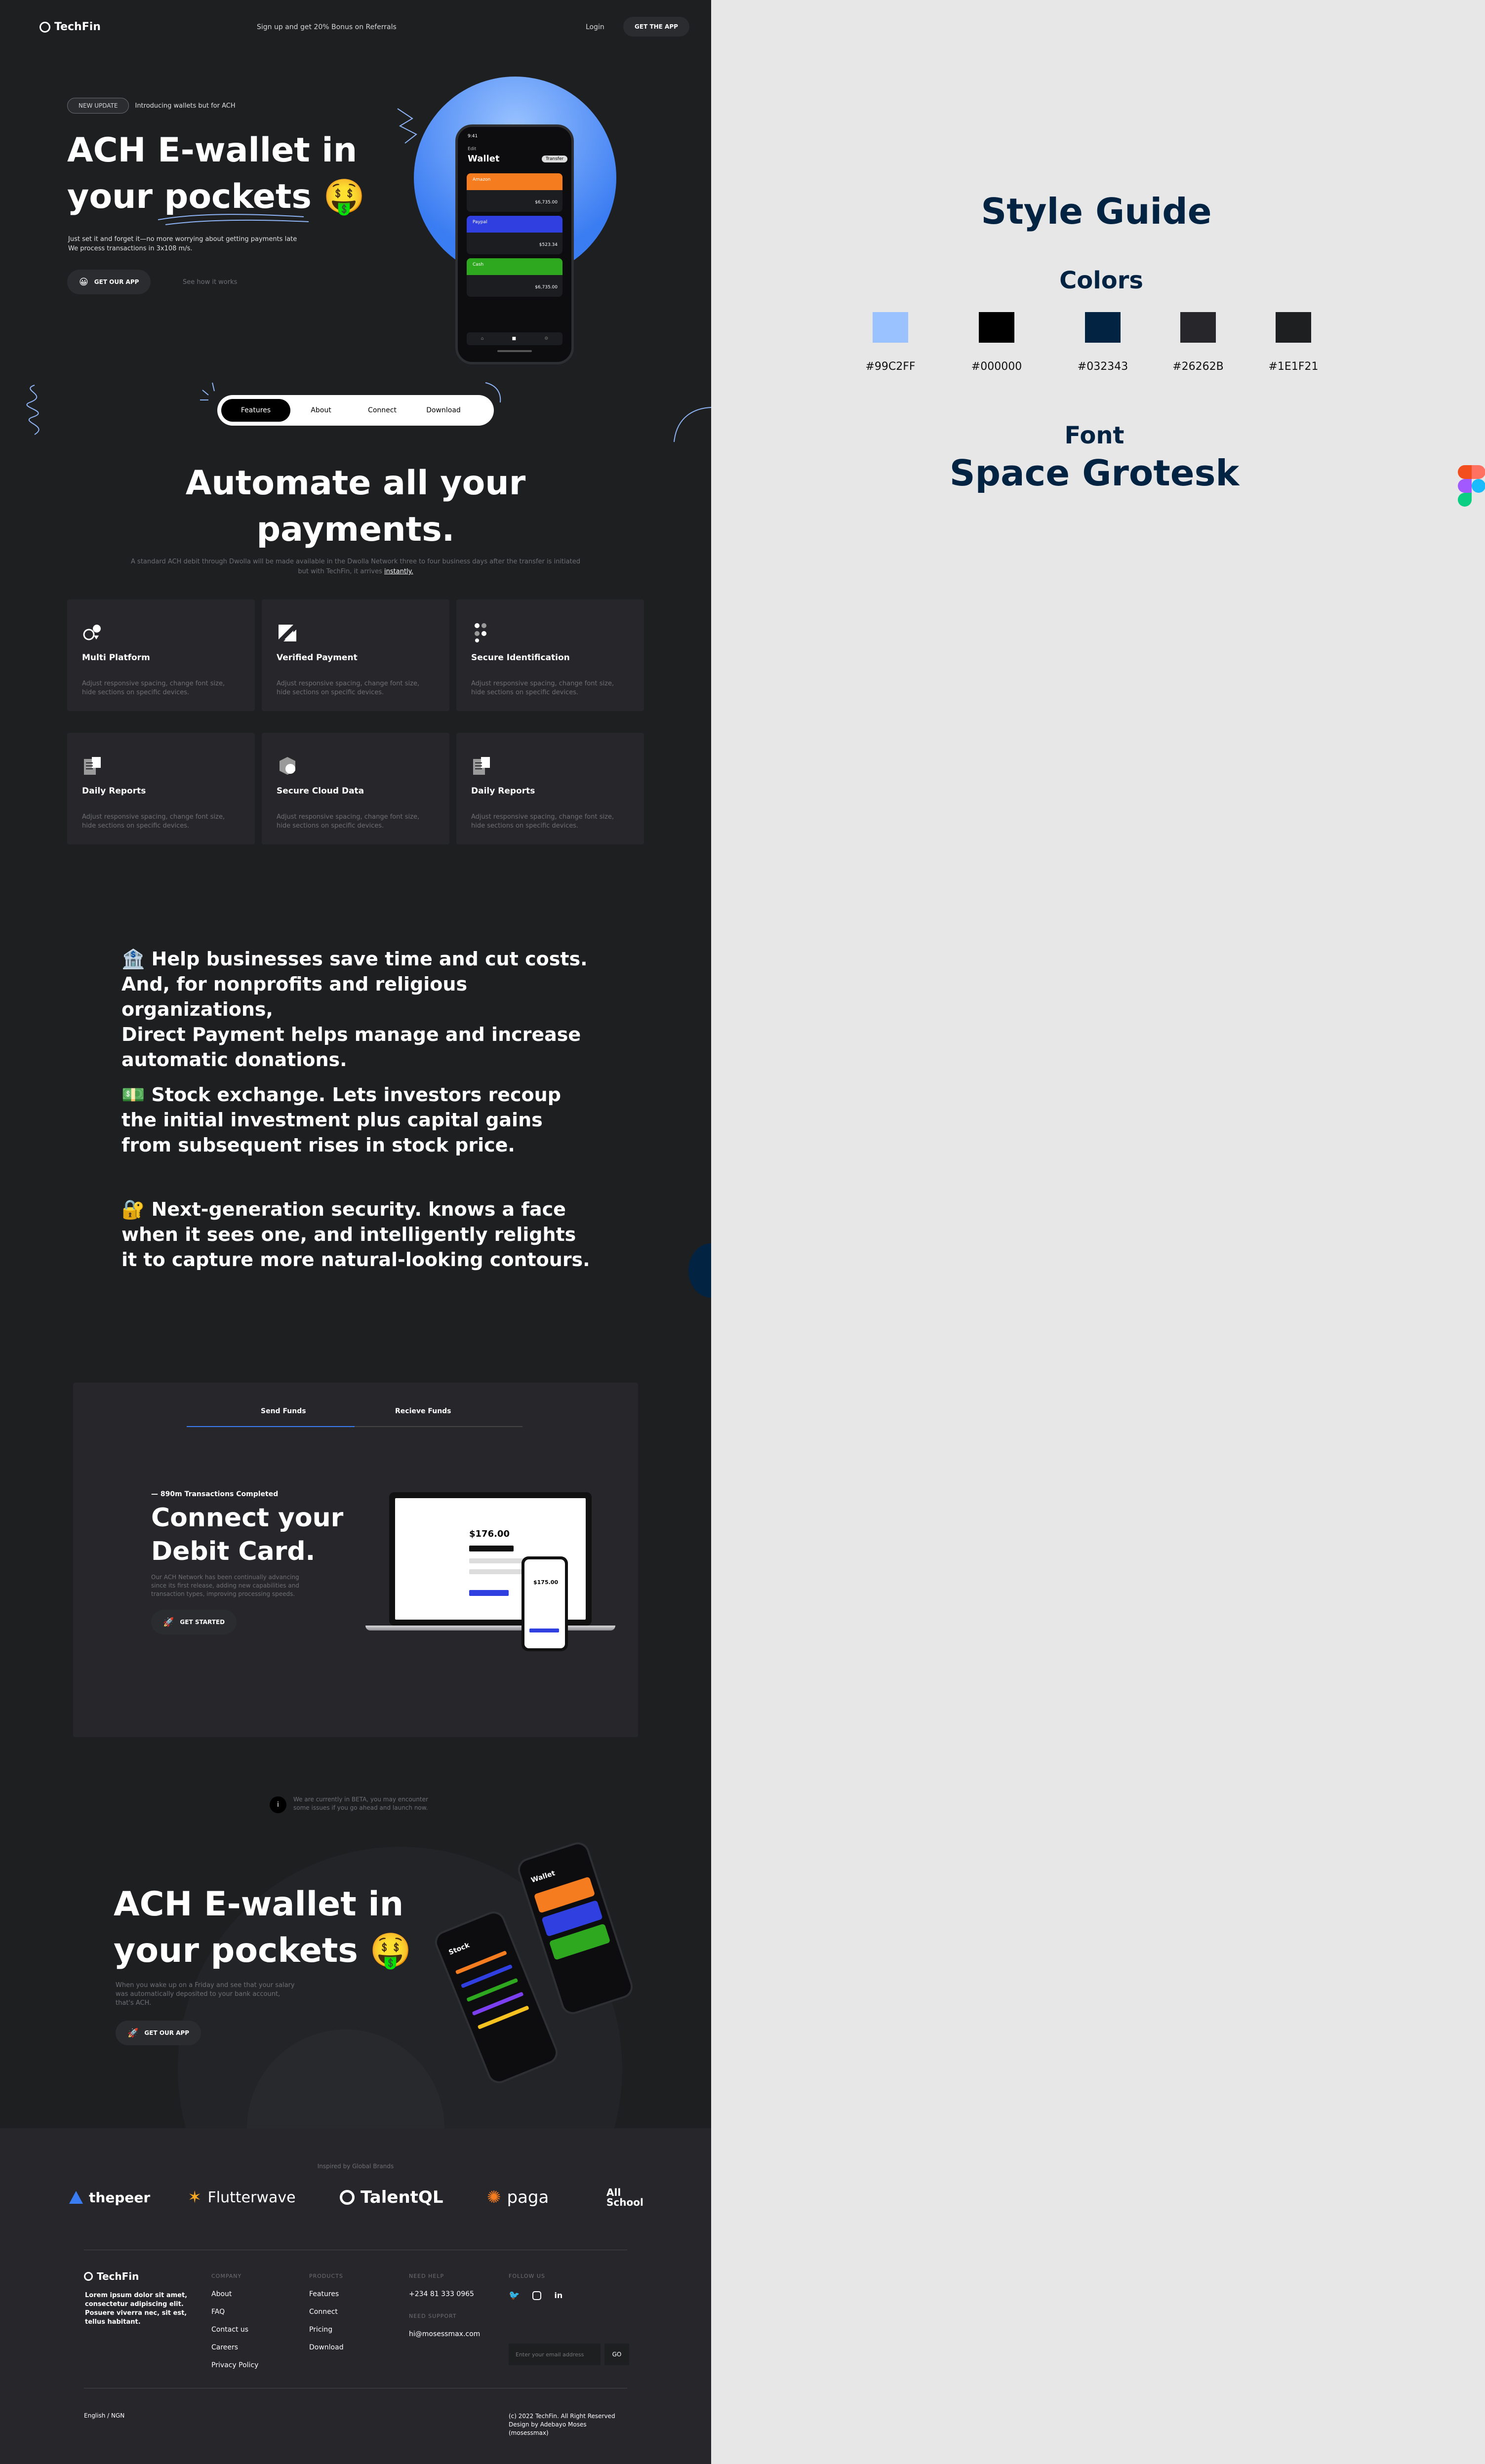 This screenshot has height=2464, width=1485. What do you see at coordinates (242, 2197) in the screenshot?
I see `brand-flutterwave: ✶ Flutterwave` at bounding box center [242, 2197].